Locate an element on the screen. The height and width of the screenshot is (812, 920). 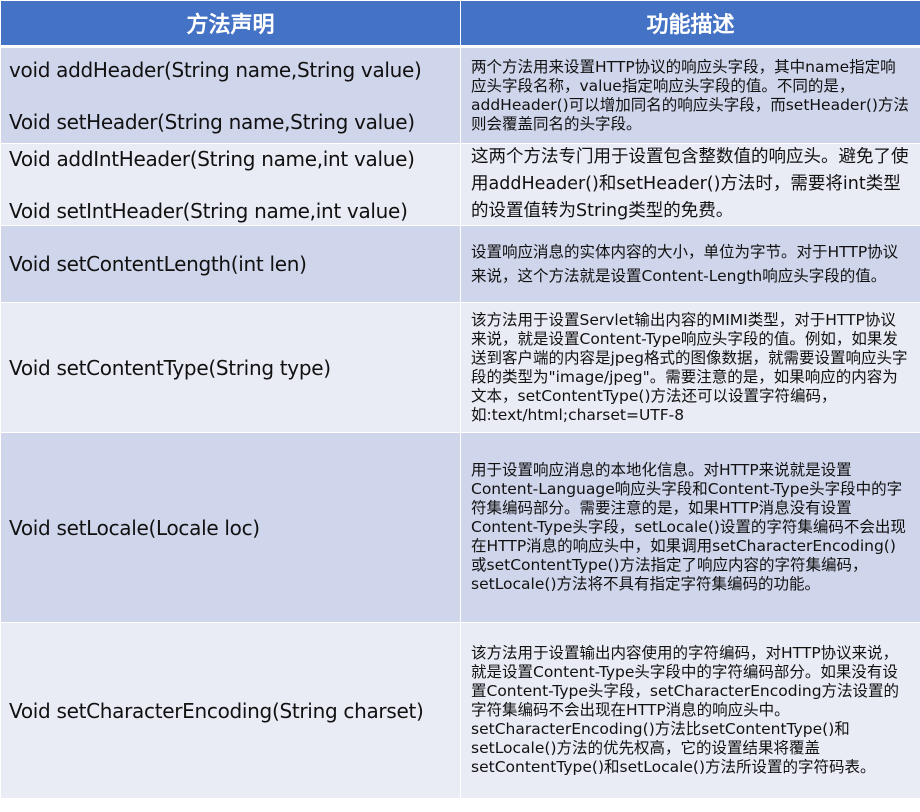
header-method-declaration: 方法声明 is located at coordinates (230, 24).